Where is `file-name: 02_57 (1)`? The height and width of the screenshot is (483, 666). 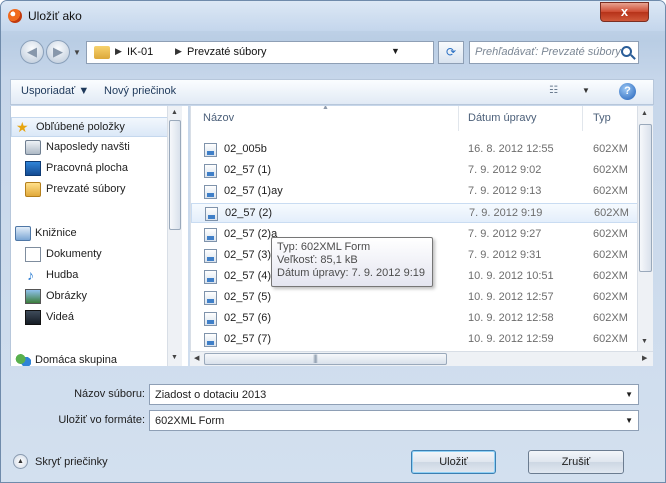 file-name: 02_57 (1) is located at coordinates (248, 170).